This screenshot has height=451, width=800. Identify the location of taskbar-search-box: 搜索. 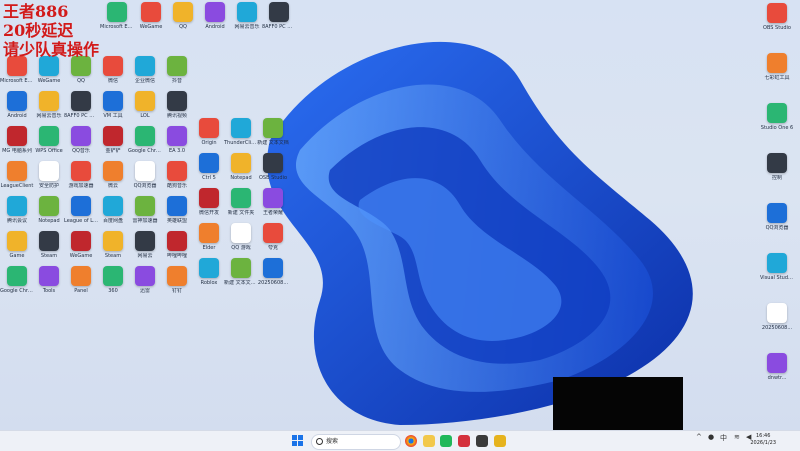
(356, 442).